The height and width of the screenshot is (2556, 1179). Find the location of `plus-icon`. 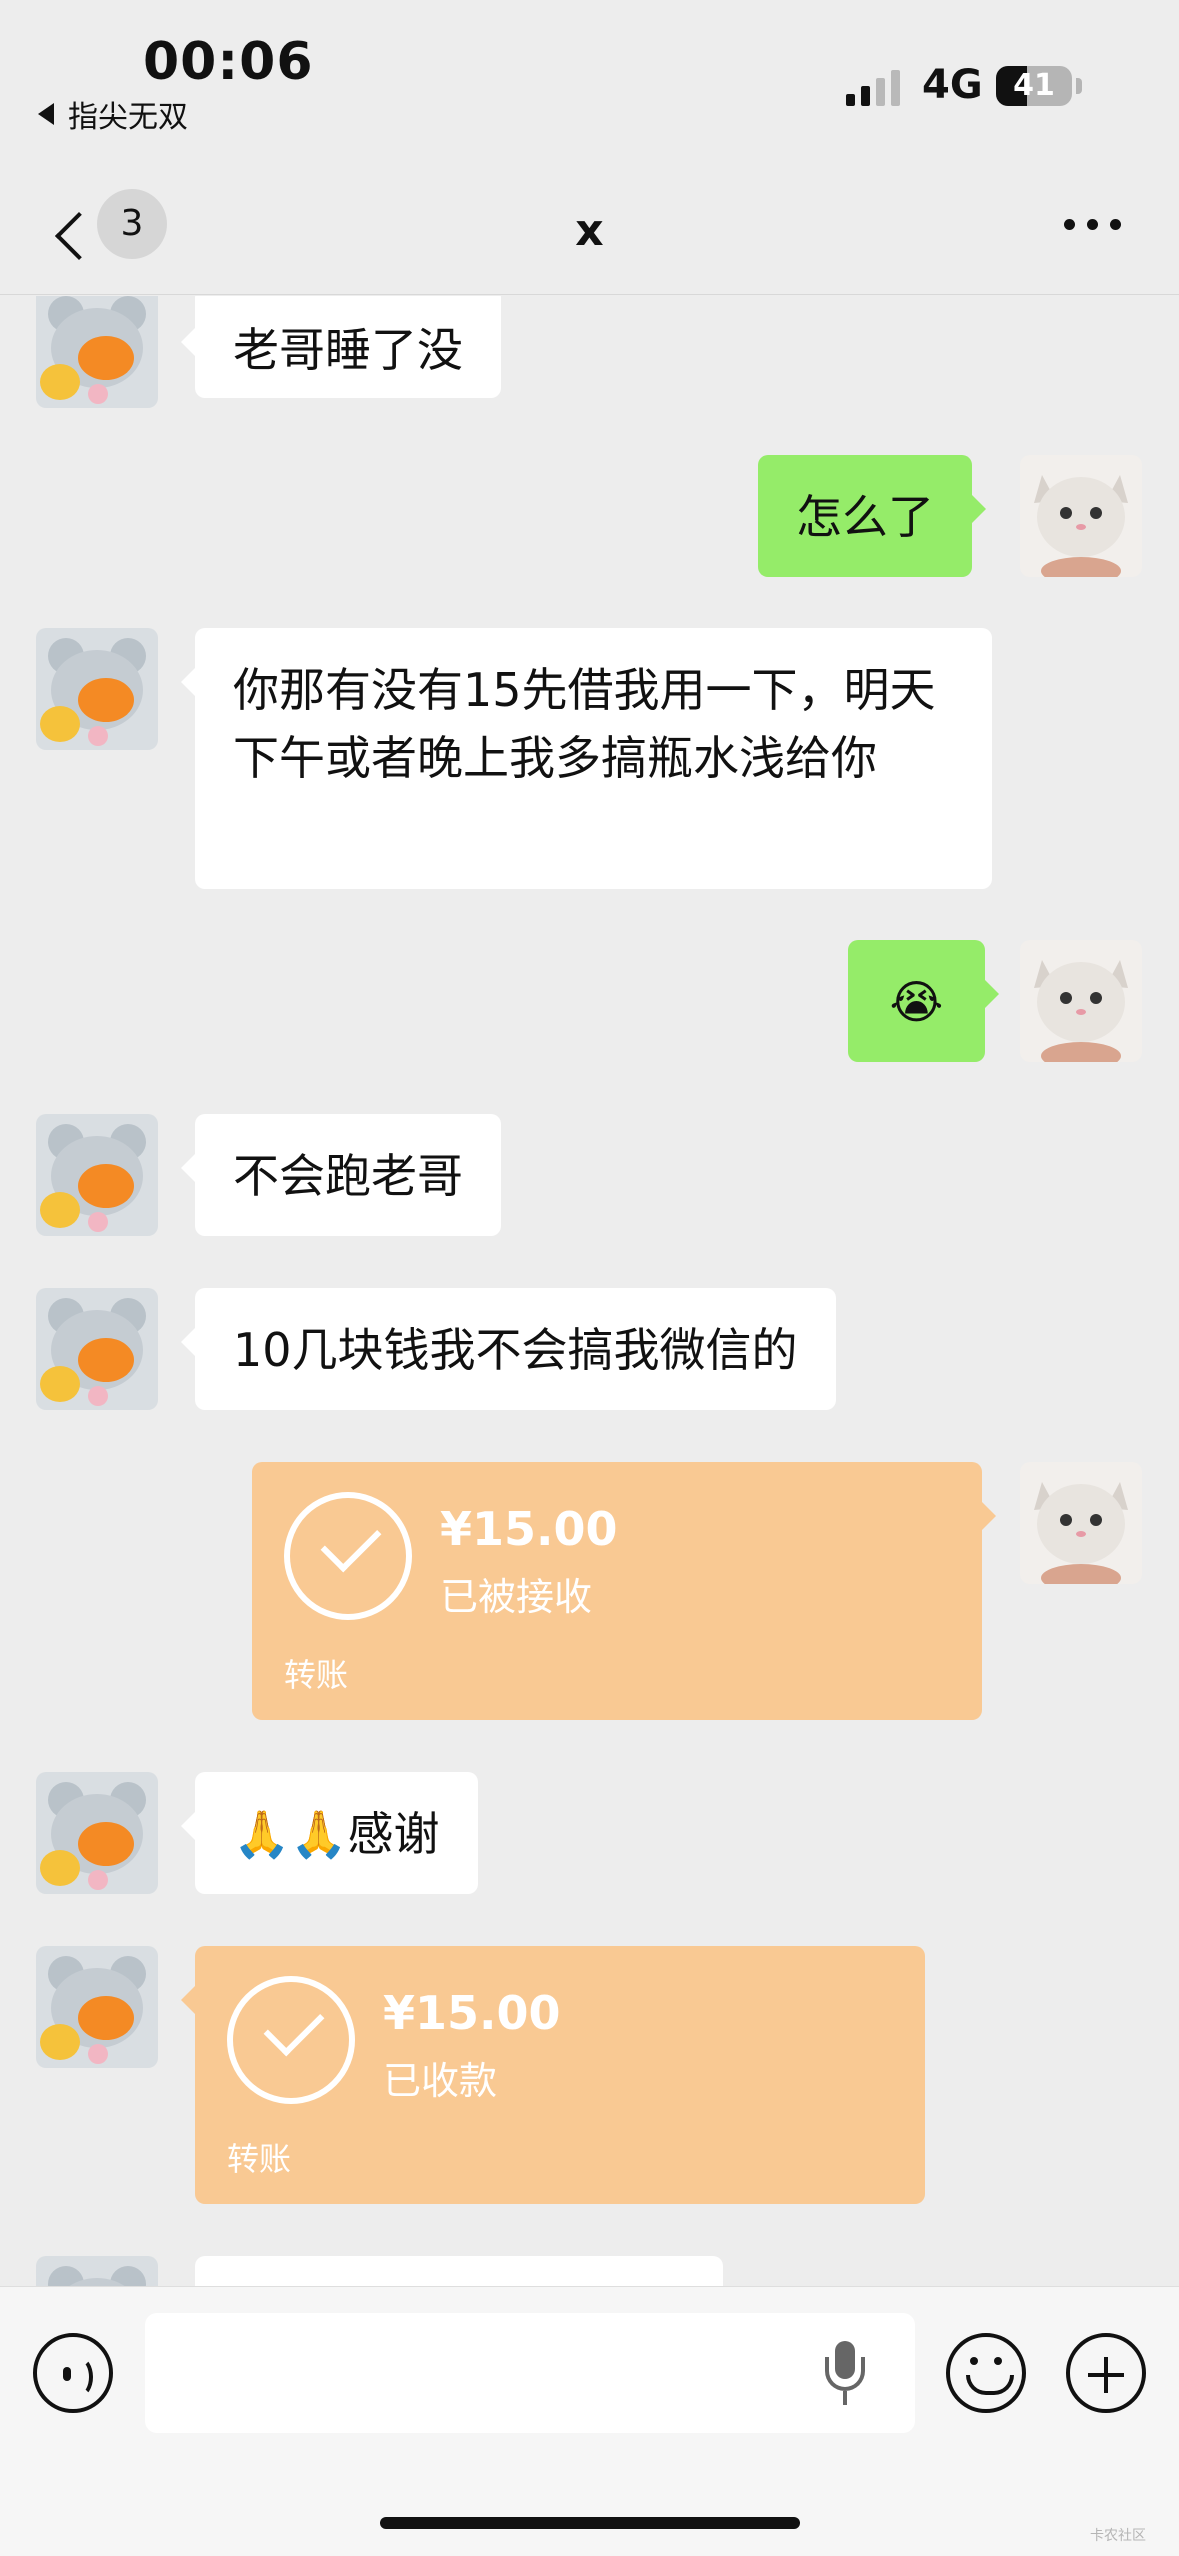

plus-icon is located at coordinates (1106, 2373).